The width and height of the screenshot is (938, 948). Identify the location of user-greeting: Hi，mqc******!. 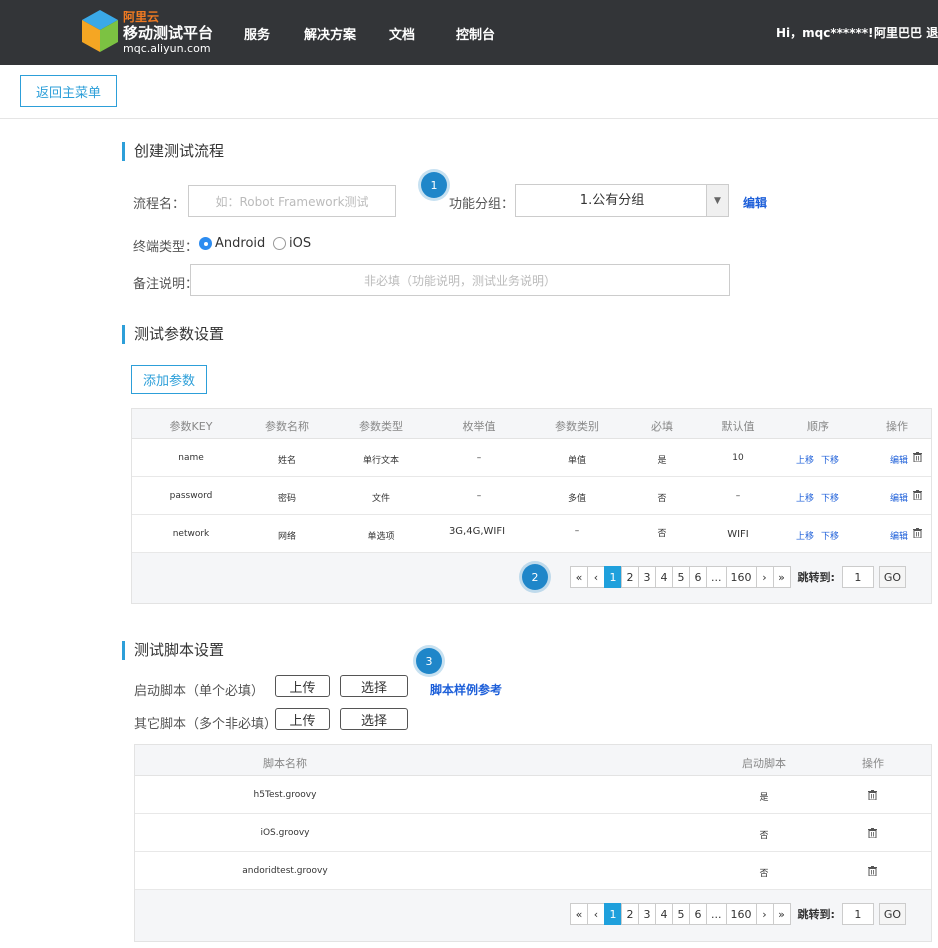
(825, 32).